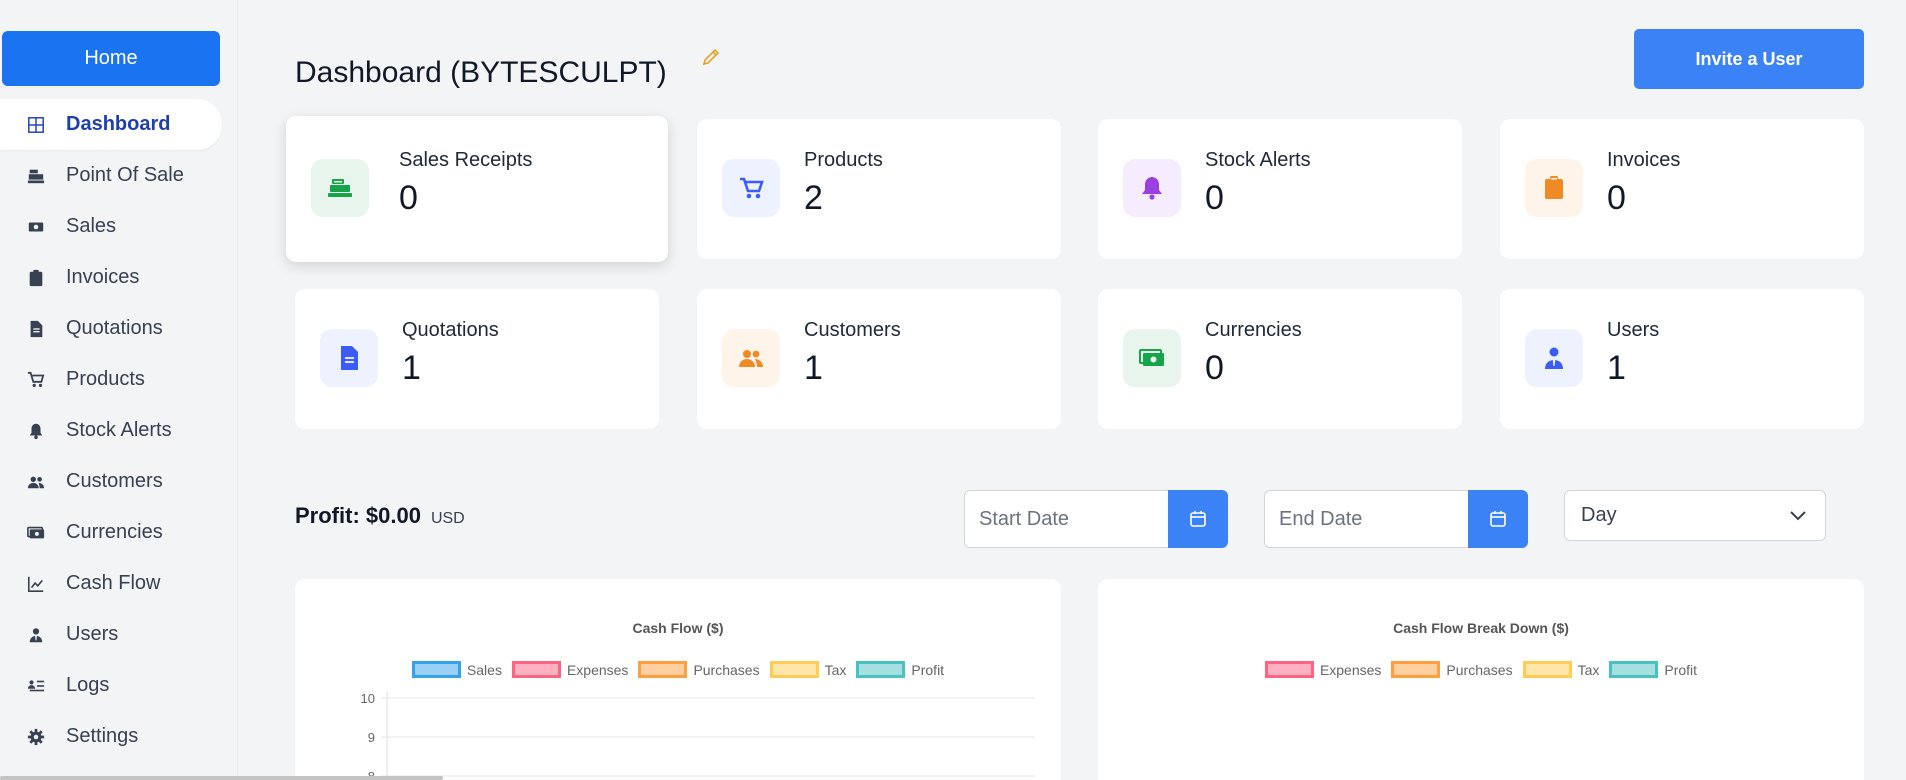  I want to click on horizontal-scrollbar, so click(221, 778).